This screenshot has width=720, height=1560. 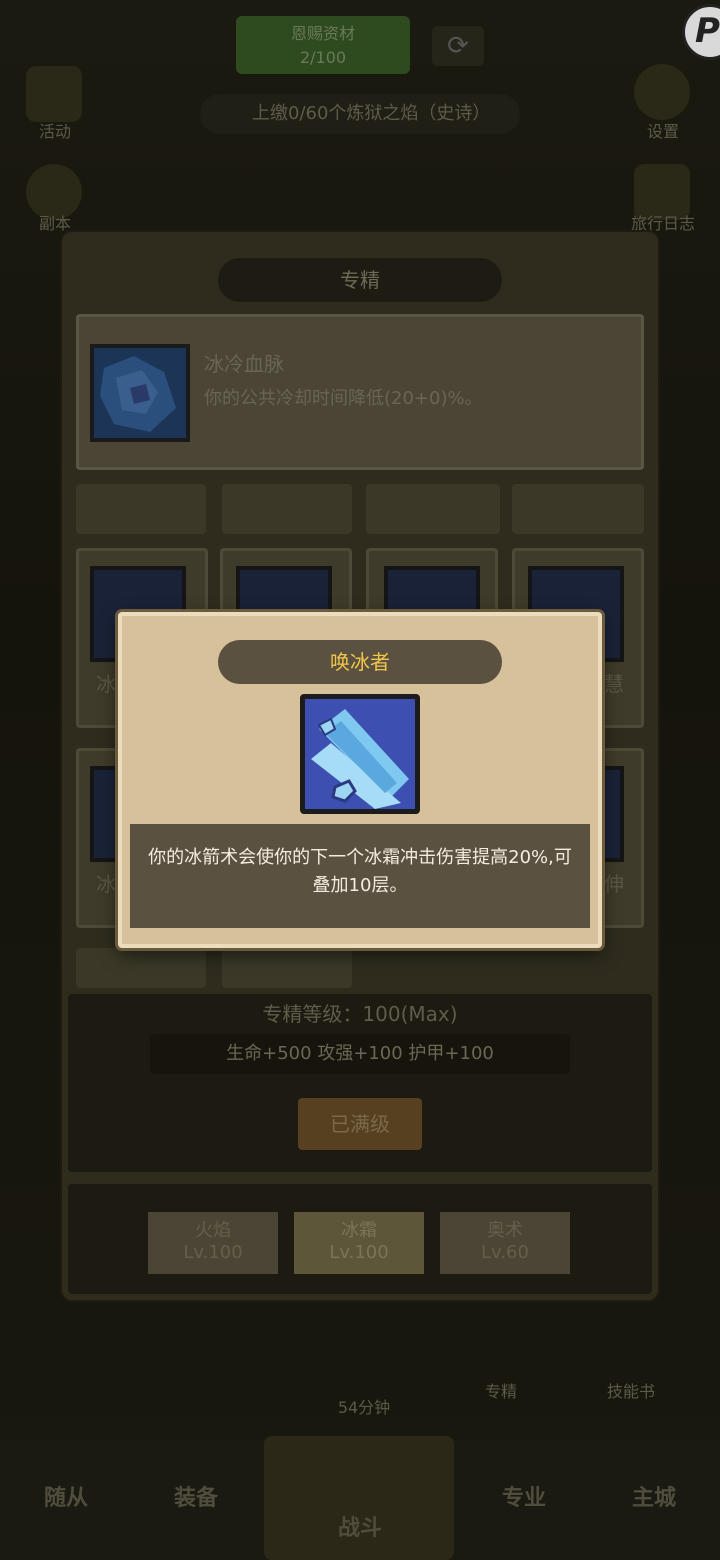 I want to click on nav-followers: 随从, so click(x=66, y=1496).